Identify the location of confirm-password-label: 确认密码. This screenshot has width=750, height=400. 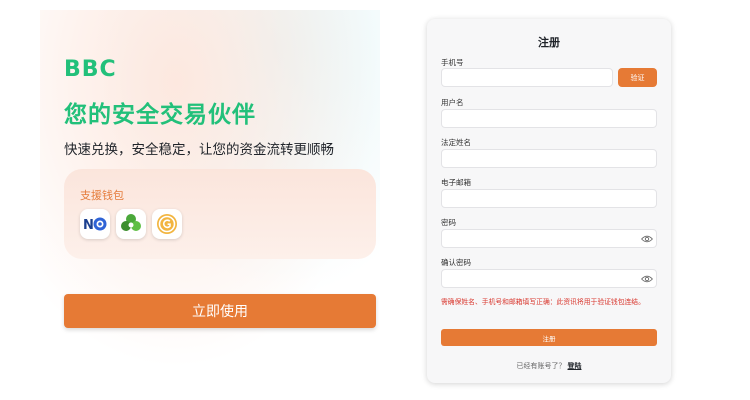
(456, 262).